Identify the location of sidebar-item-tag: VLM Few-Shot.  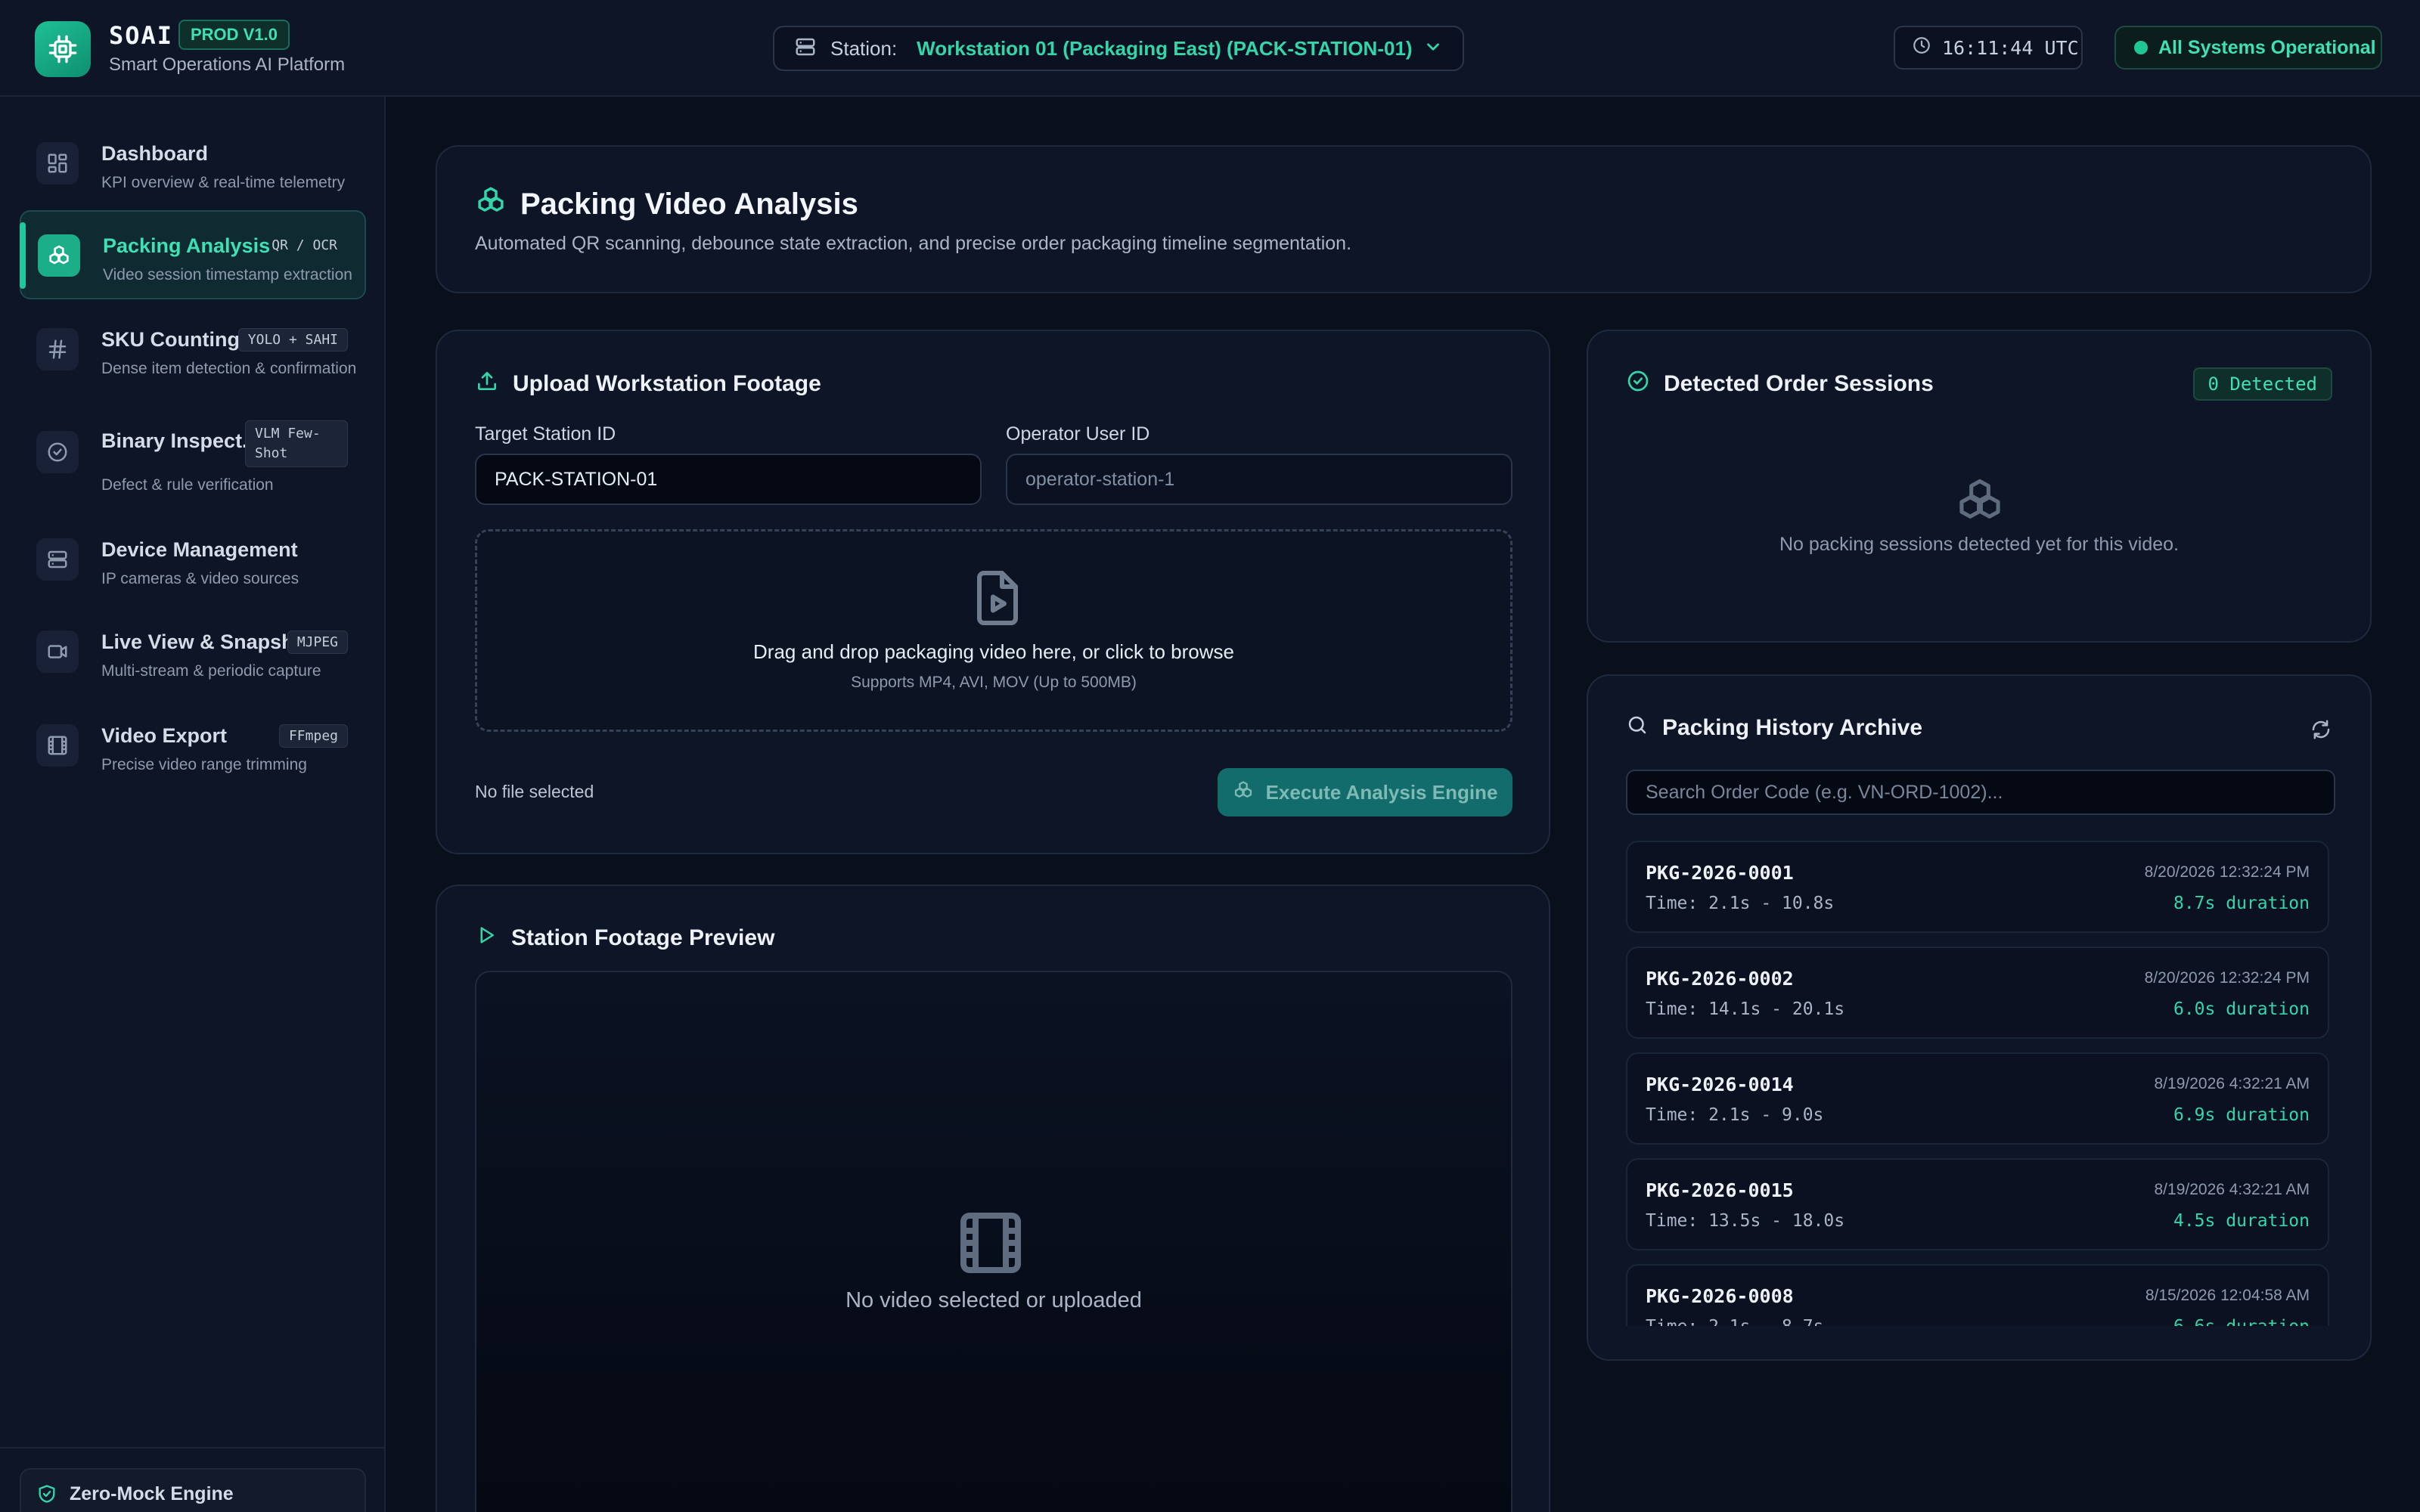
(296, 443).